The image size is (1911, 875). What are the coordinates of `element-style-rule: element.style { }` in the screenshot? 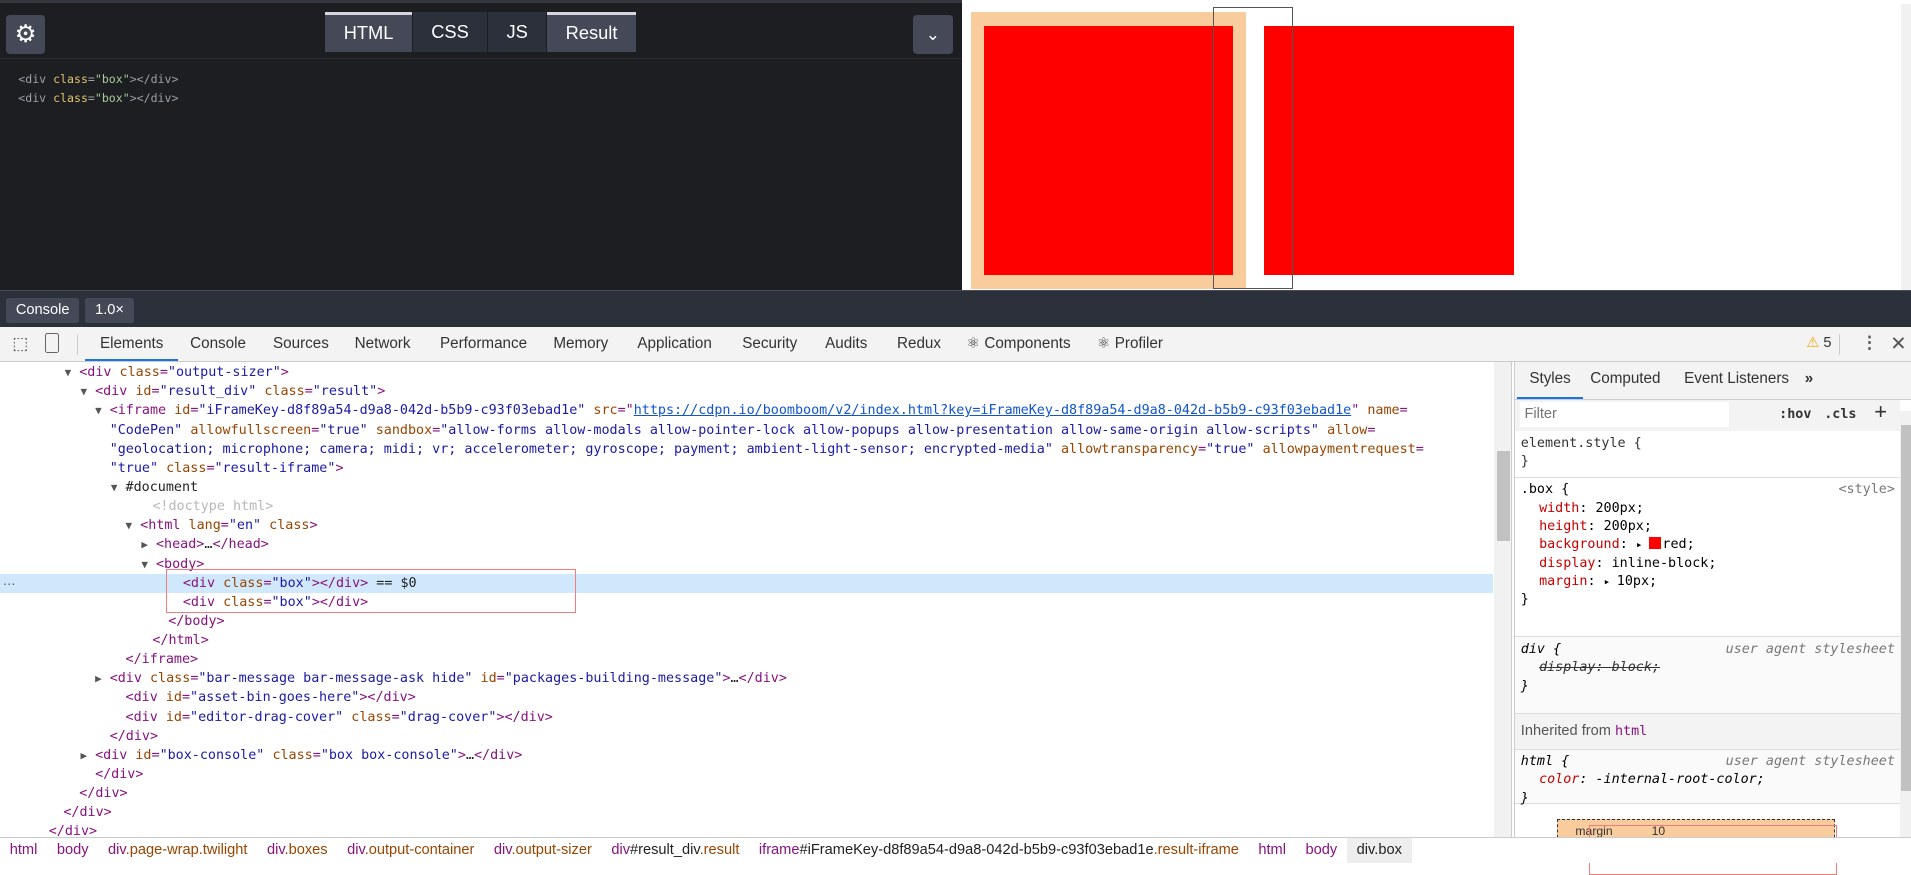 It's located at (1707, 454).